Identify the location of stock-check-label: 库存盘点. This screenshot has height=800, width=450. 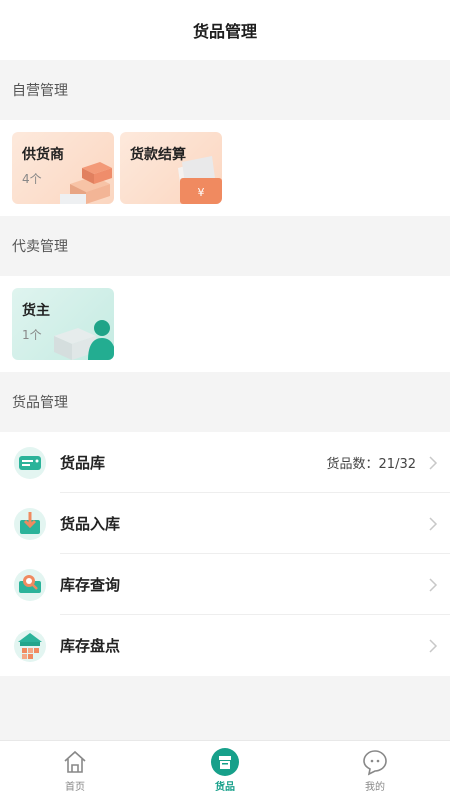
(90, 646).